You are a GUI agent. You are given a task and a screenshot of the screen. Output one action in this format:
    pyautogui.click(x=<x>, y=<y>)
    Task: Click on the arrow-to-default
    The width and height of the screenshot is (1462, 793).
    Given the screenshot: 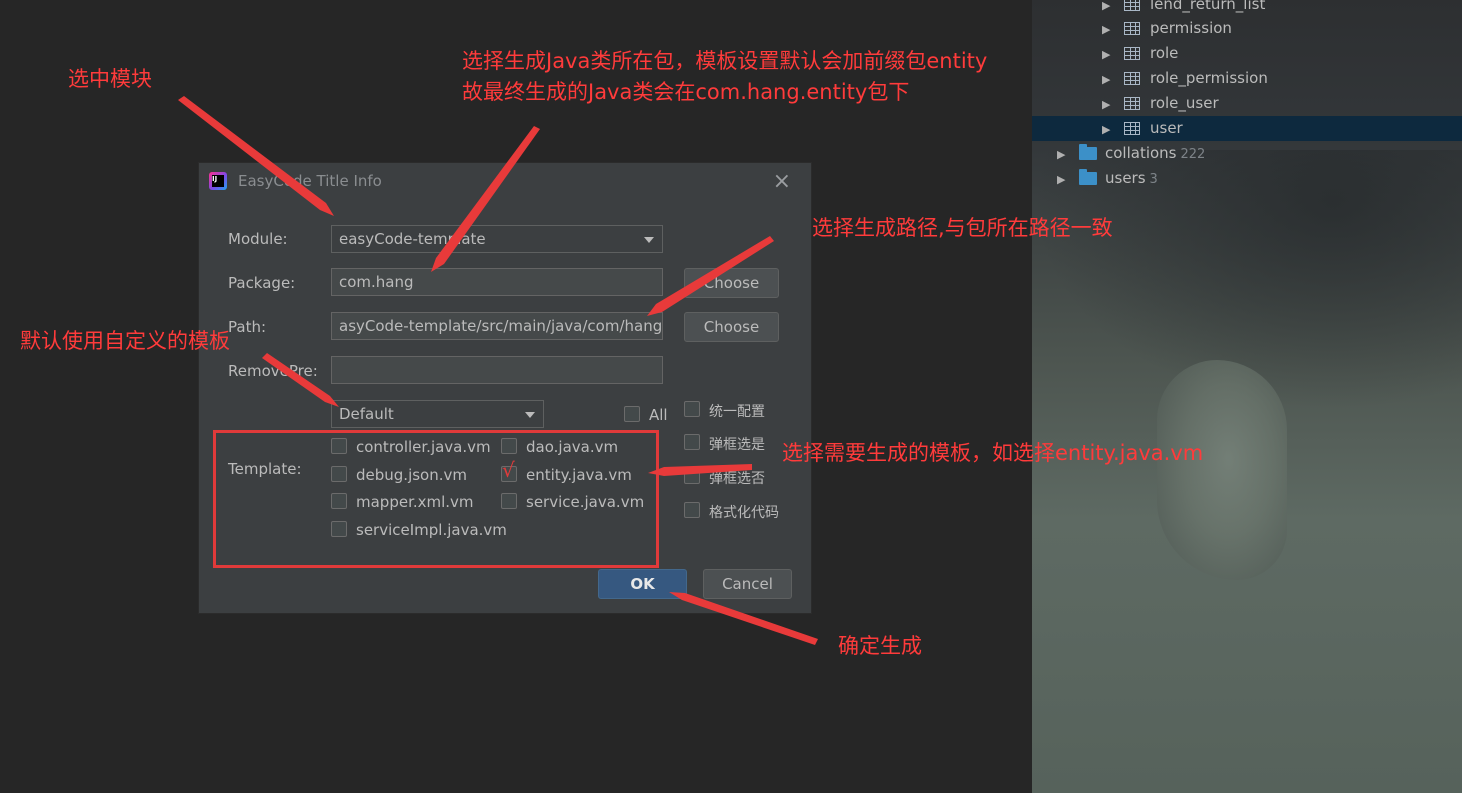 What is the action you would take?
    pyautogui.click(x=300, y=380)
    